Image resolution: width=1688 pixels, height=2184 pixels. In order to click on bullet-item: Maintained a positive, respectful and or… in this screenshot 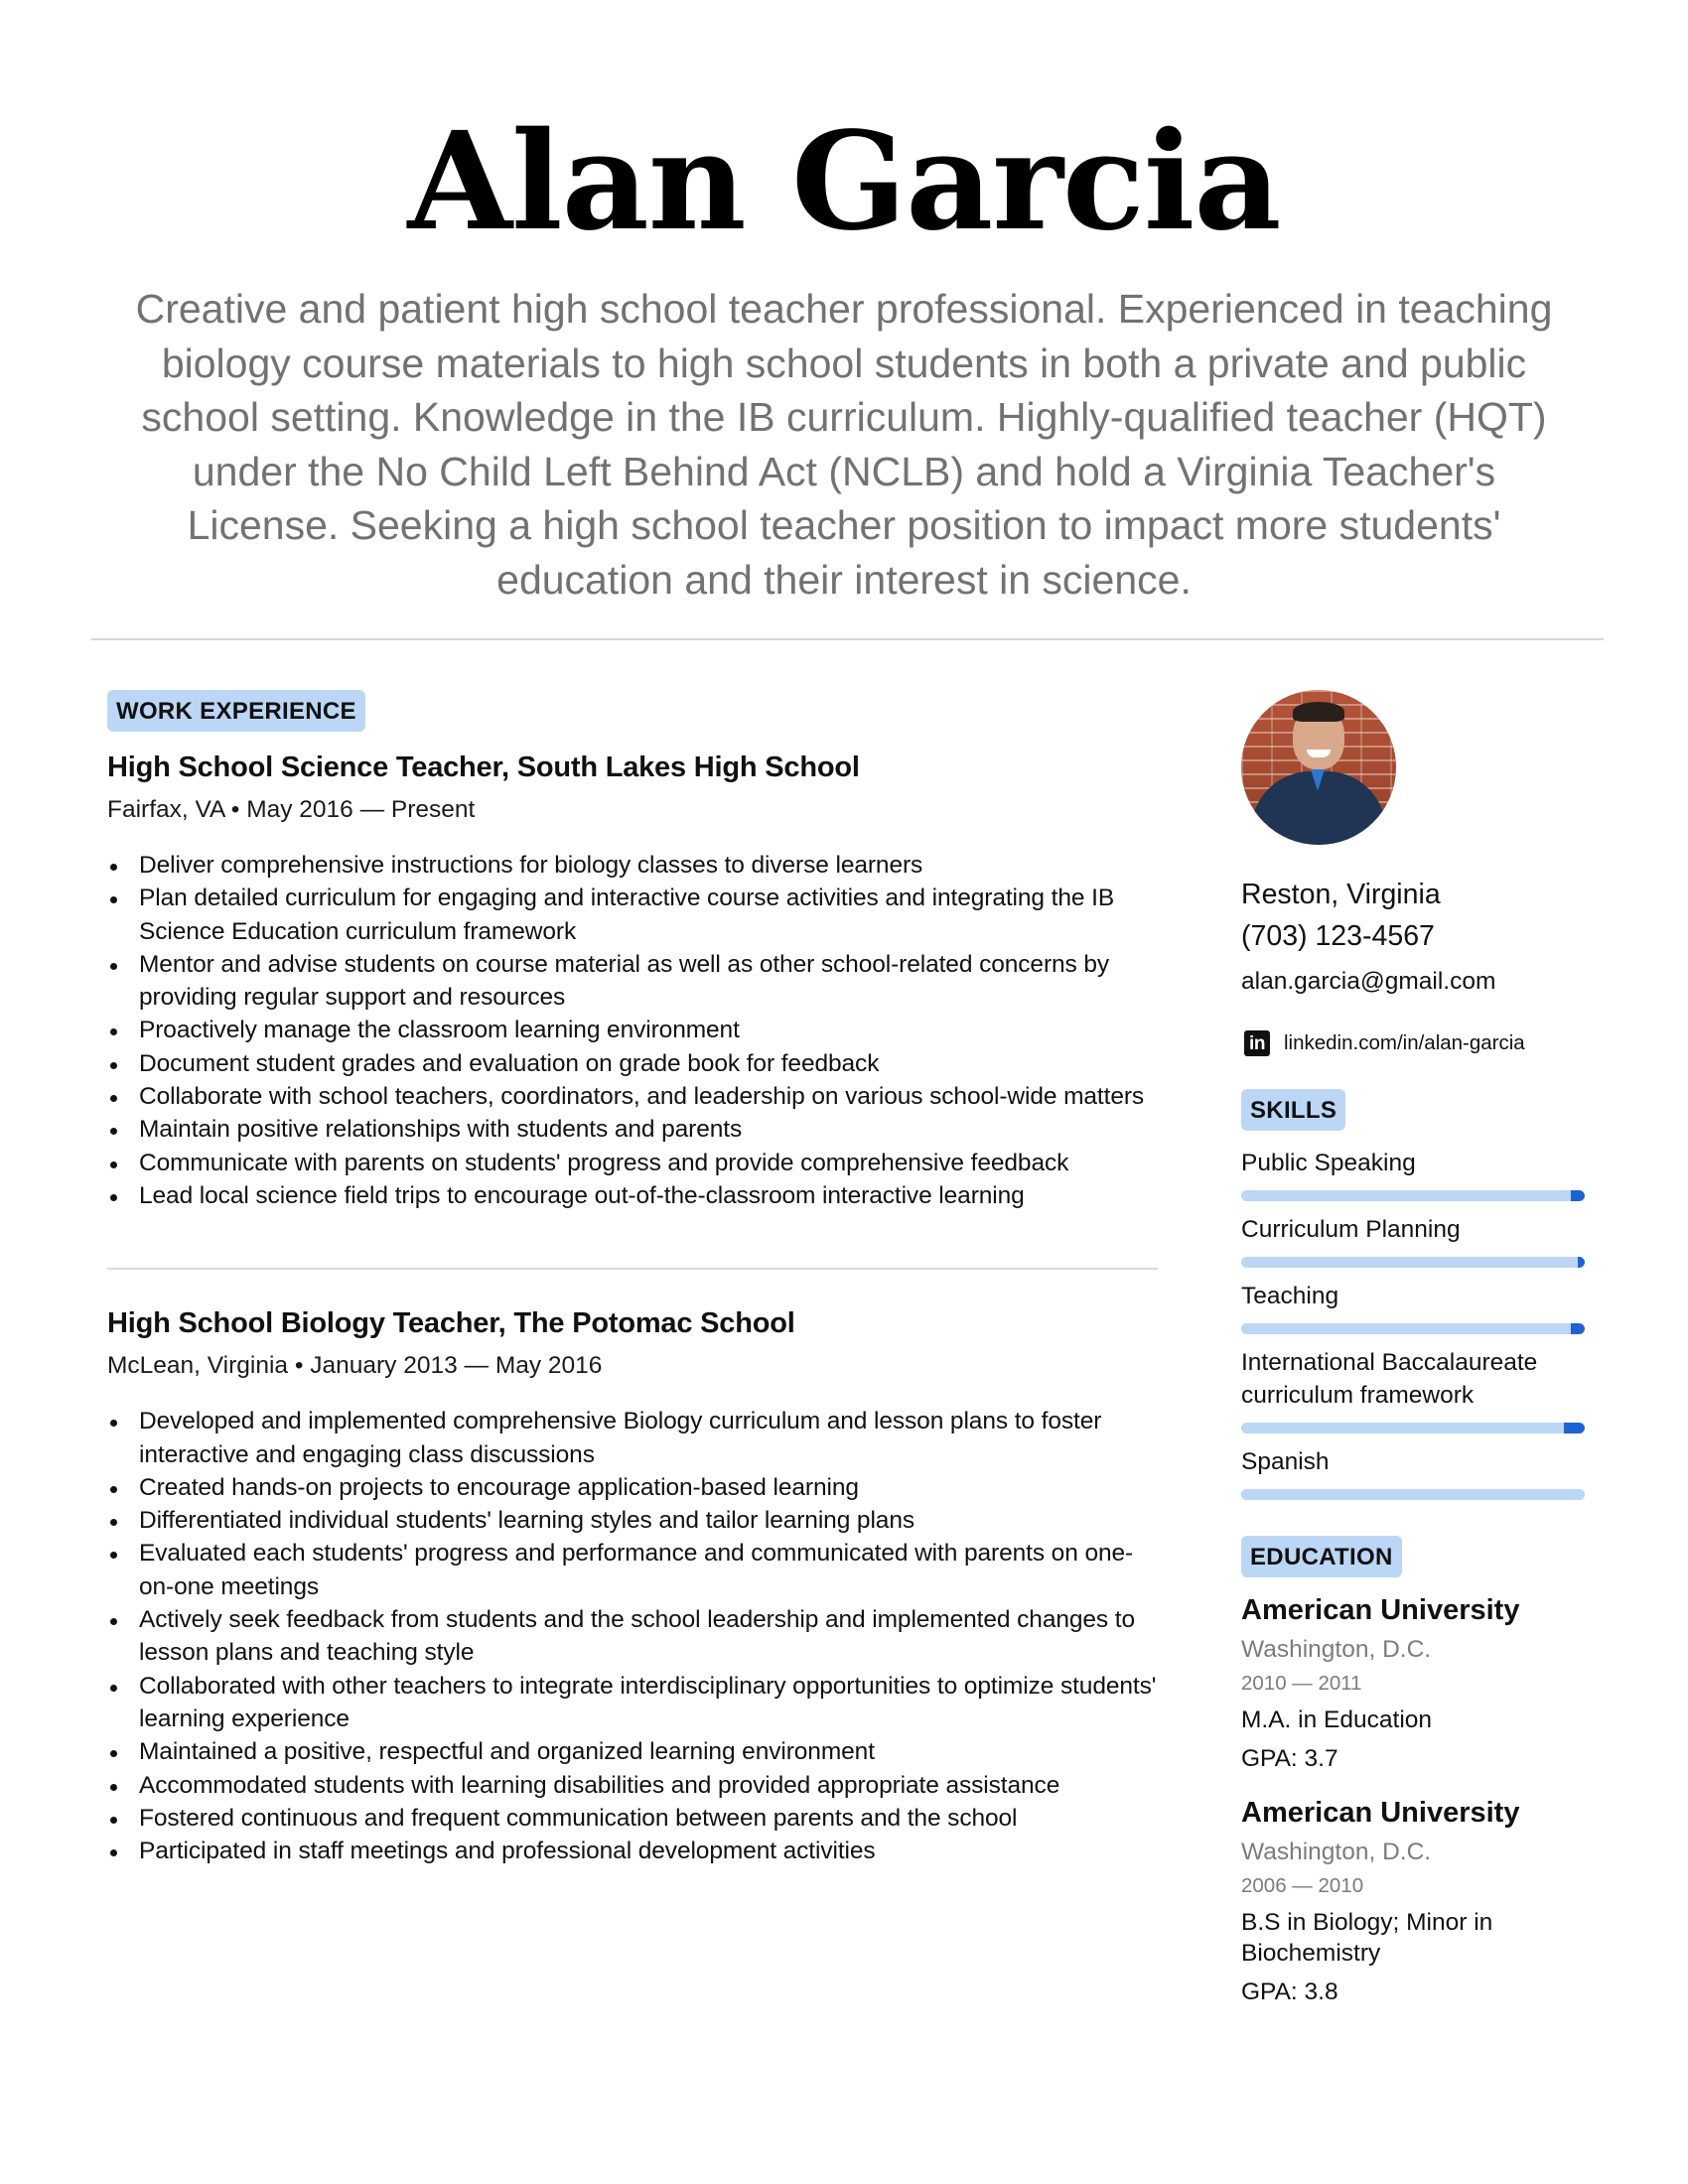, I will do `click(633, 1751)`.